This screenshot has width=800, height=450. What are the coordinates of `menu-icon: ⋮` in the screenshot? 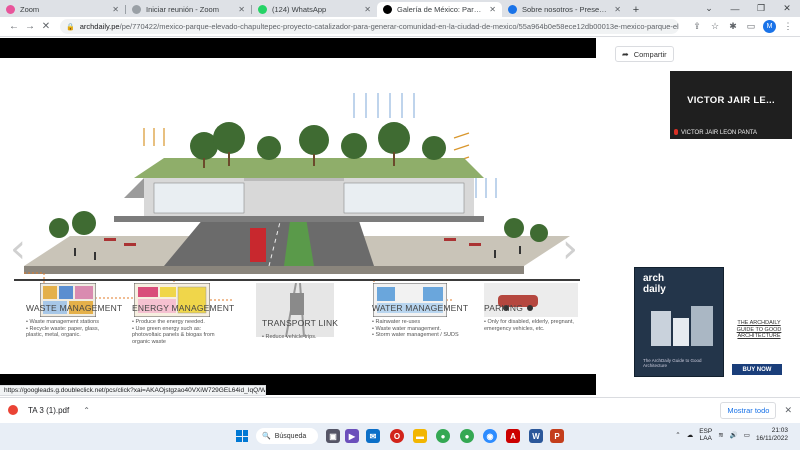 It's located at (788, 26).